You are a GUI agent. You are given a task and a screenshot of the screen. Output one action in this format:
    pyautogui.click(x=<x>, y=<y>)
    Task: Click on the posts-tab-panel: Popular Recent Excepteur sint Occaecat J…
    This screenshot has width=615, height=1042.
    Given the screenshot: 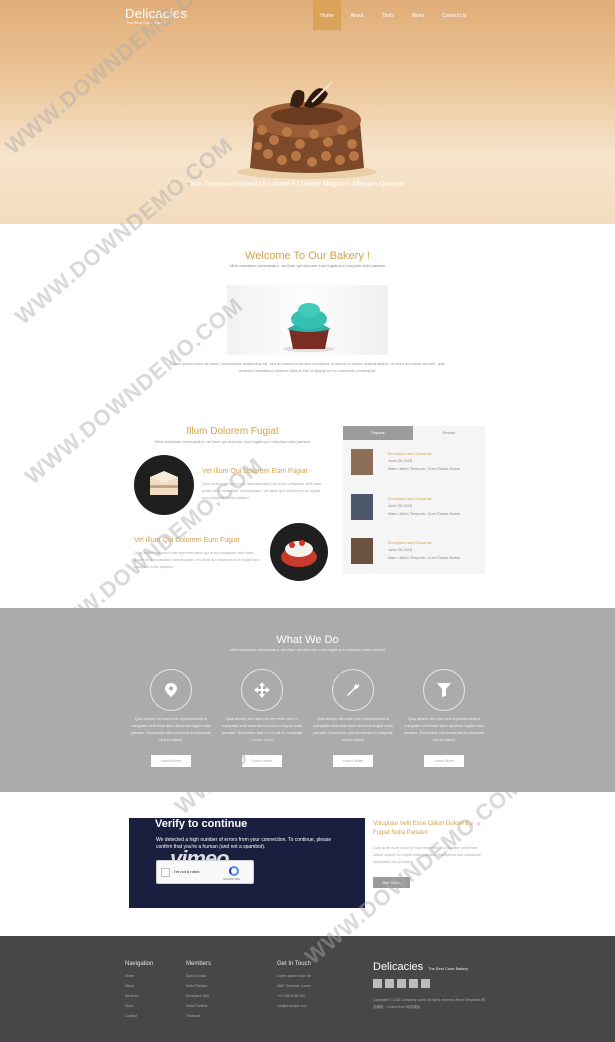 What is the action you would take?
    pyautogui.click(x=414, y=500)
    